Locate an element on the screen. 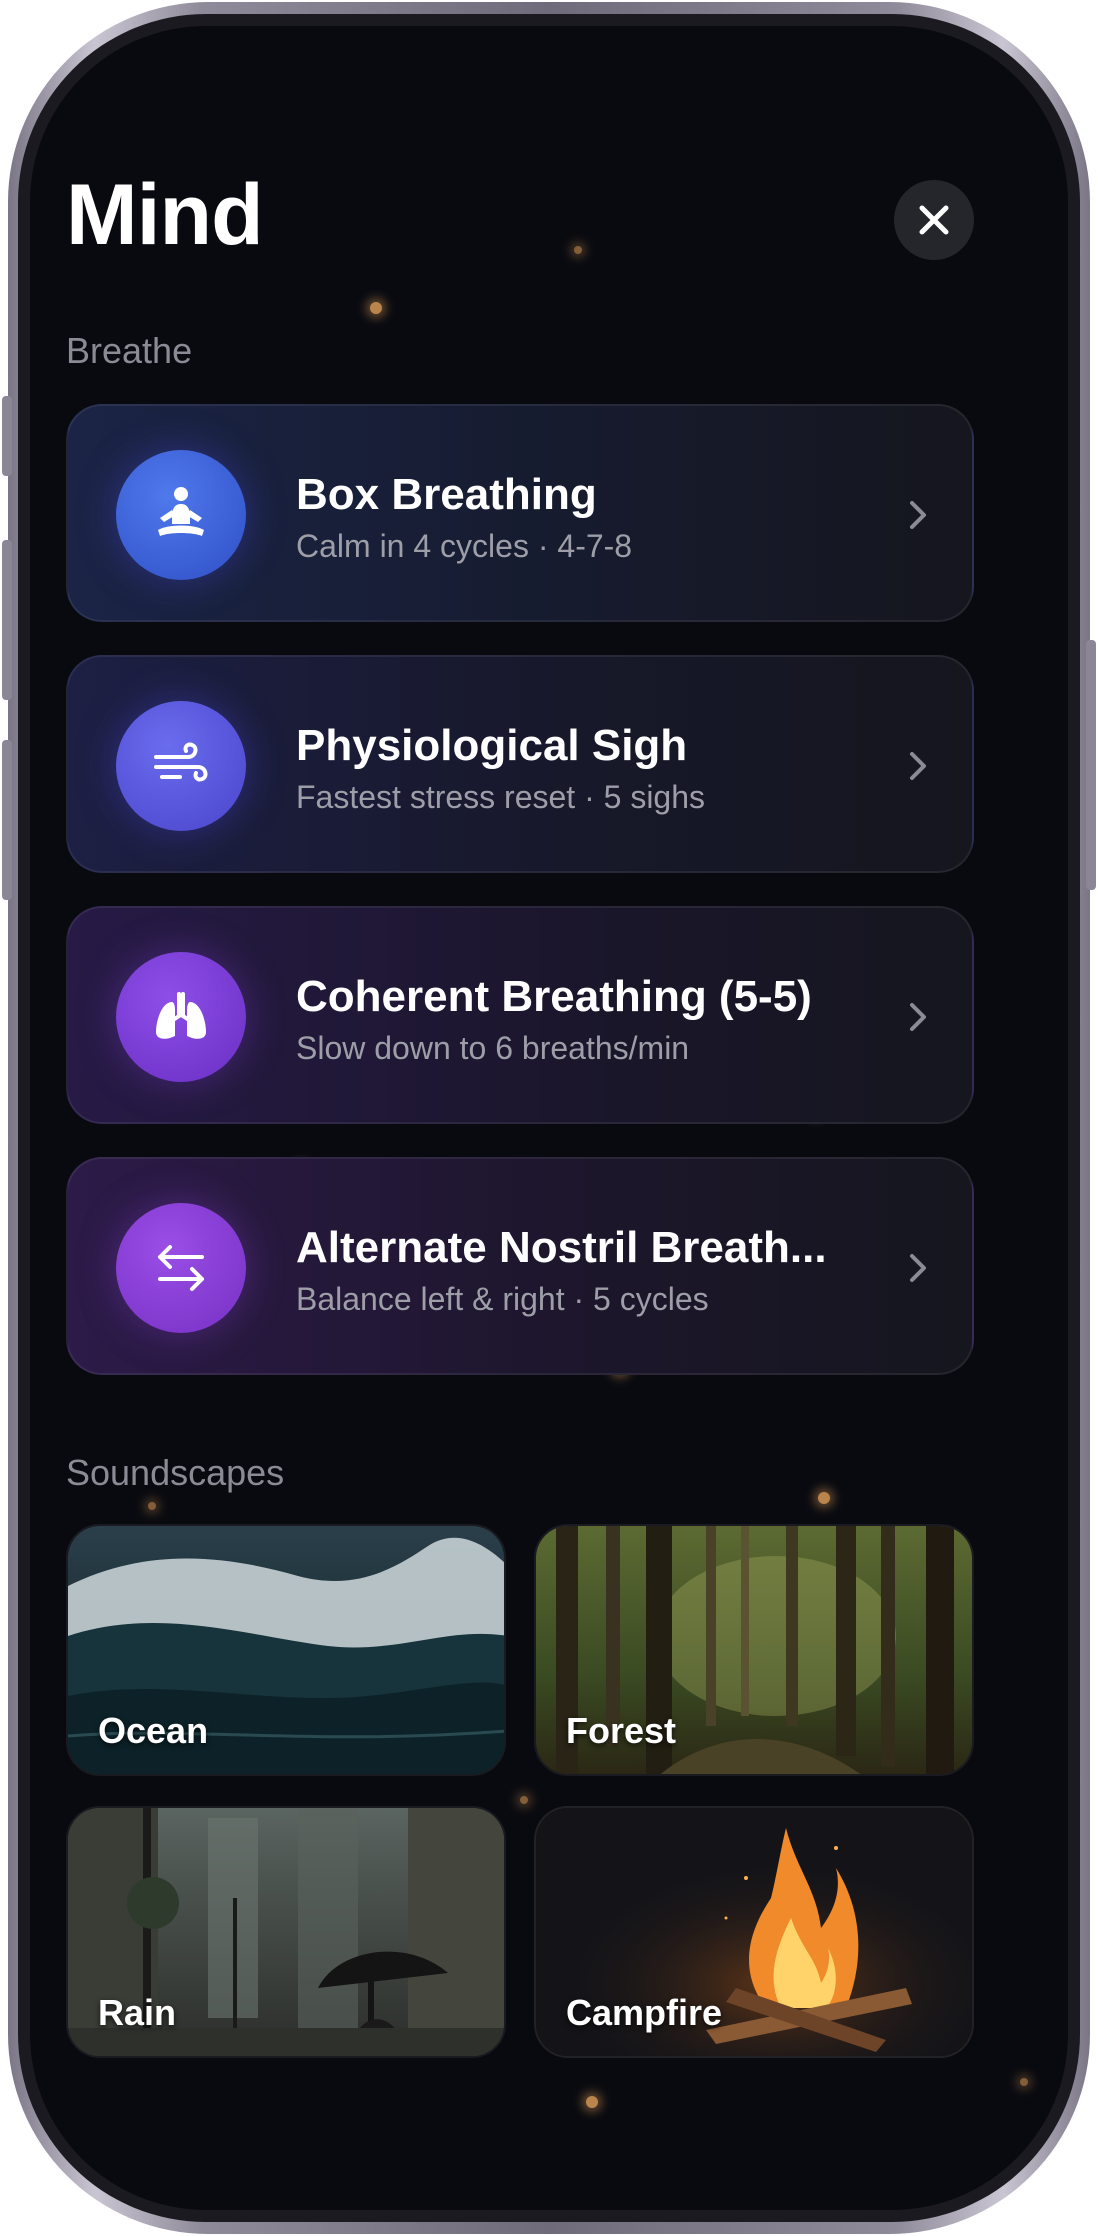 The width and height of the screenshot is (1098, 2236). soundscape-tile-rain: Rain is located at coordinates (286, 1932).